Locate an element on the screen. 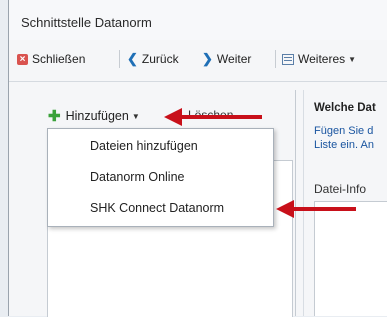  pane-splitter is located at coordinates (295, 203).